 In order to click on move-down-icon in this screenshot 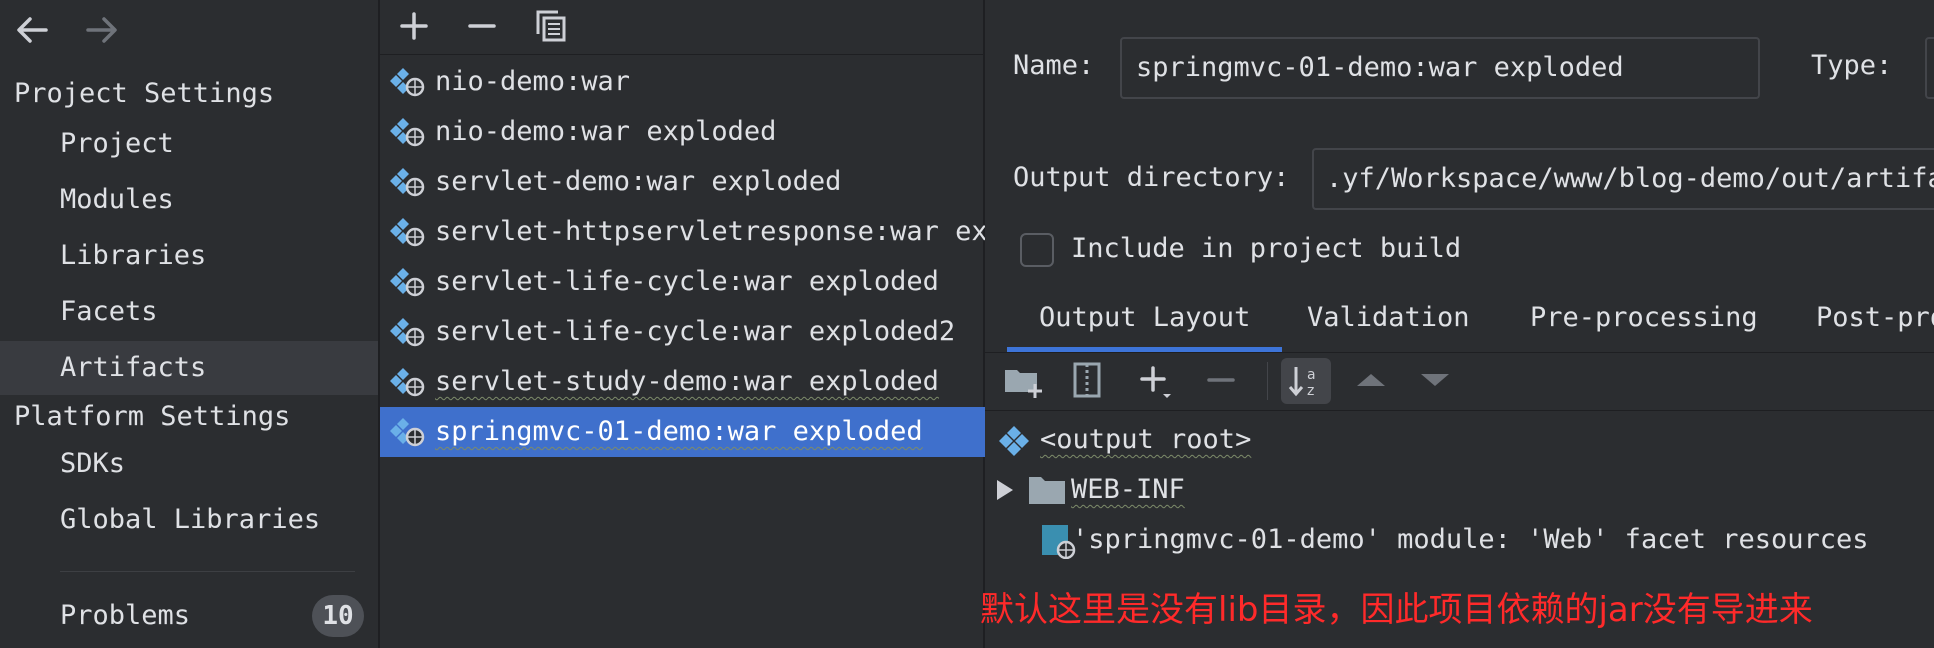, I will do `click(1435, 380)`.